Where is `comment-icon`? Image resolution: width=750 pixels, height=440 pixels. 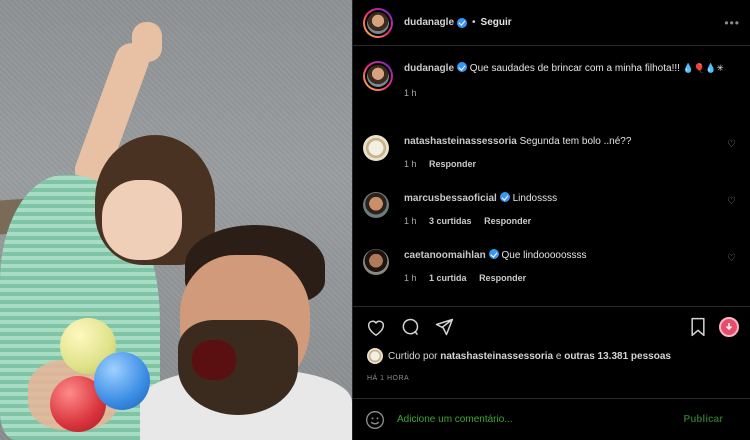 comment-icon is located at coordinates (410, 327).